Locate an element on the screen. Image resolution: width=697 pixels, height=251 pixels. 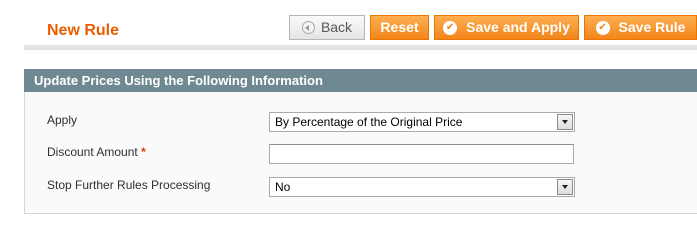
apply-select: By Percentage of the Original Price is located at coordinates (422, 122).